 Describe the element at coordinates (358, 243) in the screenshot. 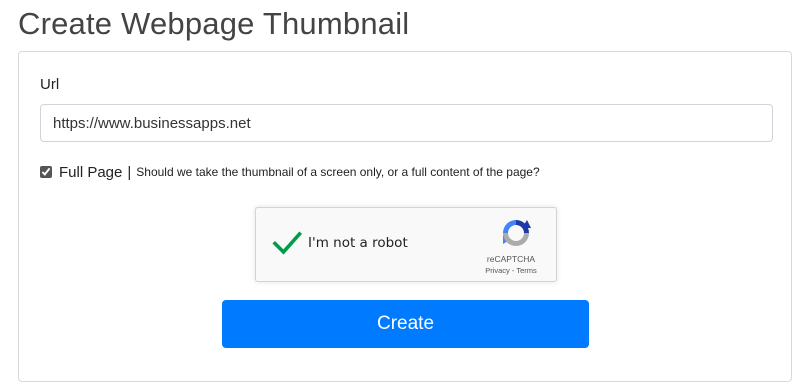

I see `recaptcha-label: I'm not a robot` at that location.